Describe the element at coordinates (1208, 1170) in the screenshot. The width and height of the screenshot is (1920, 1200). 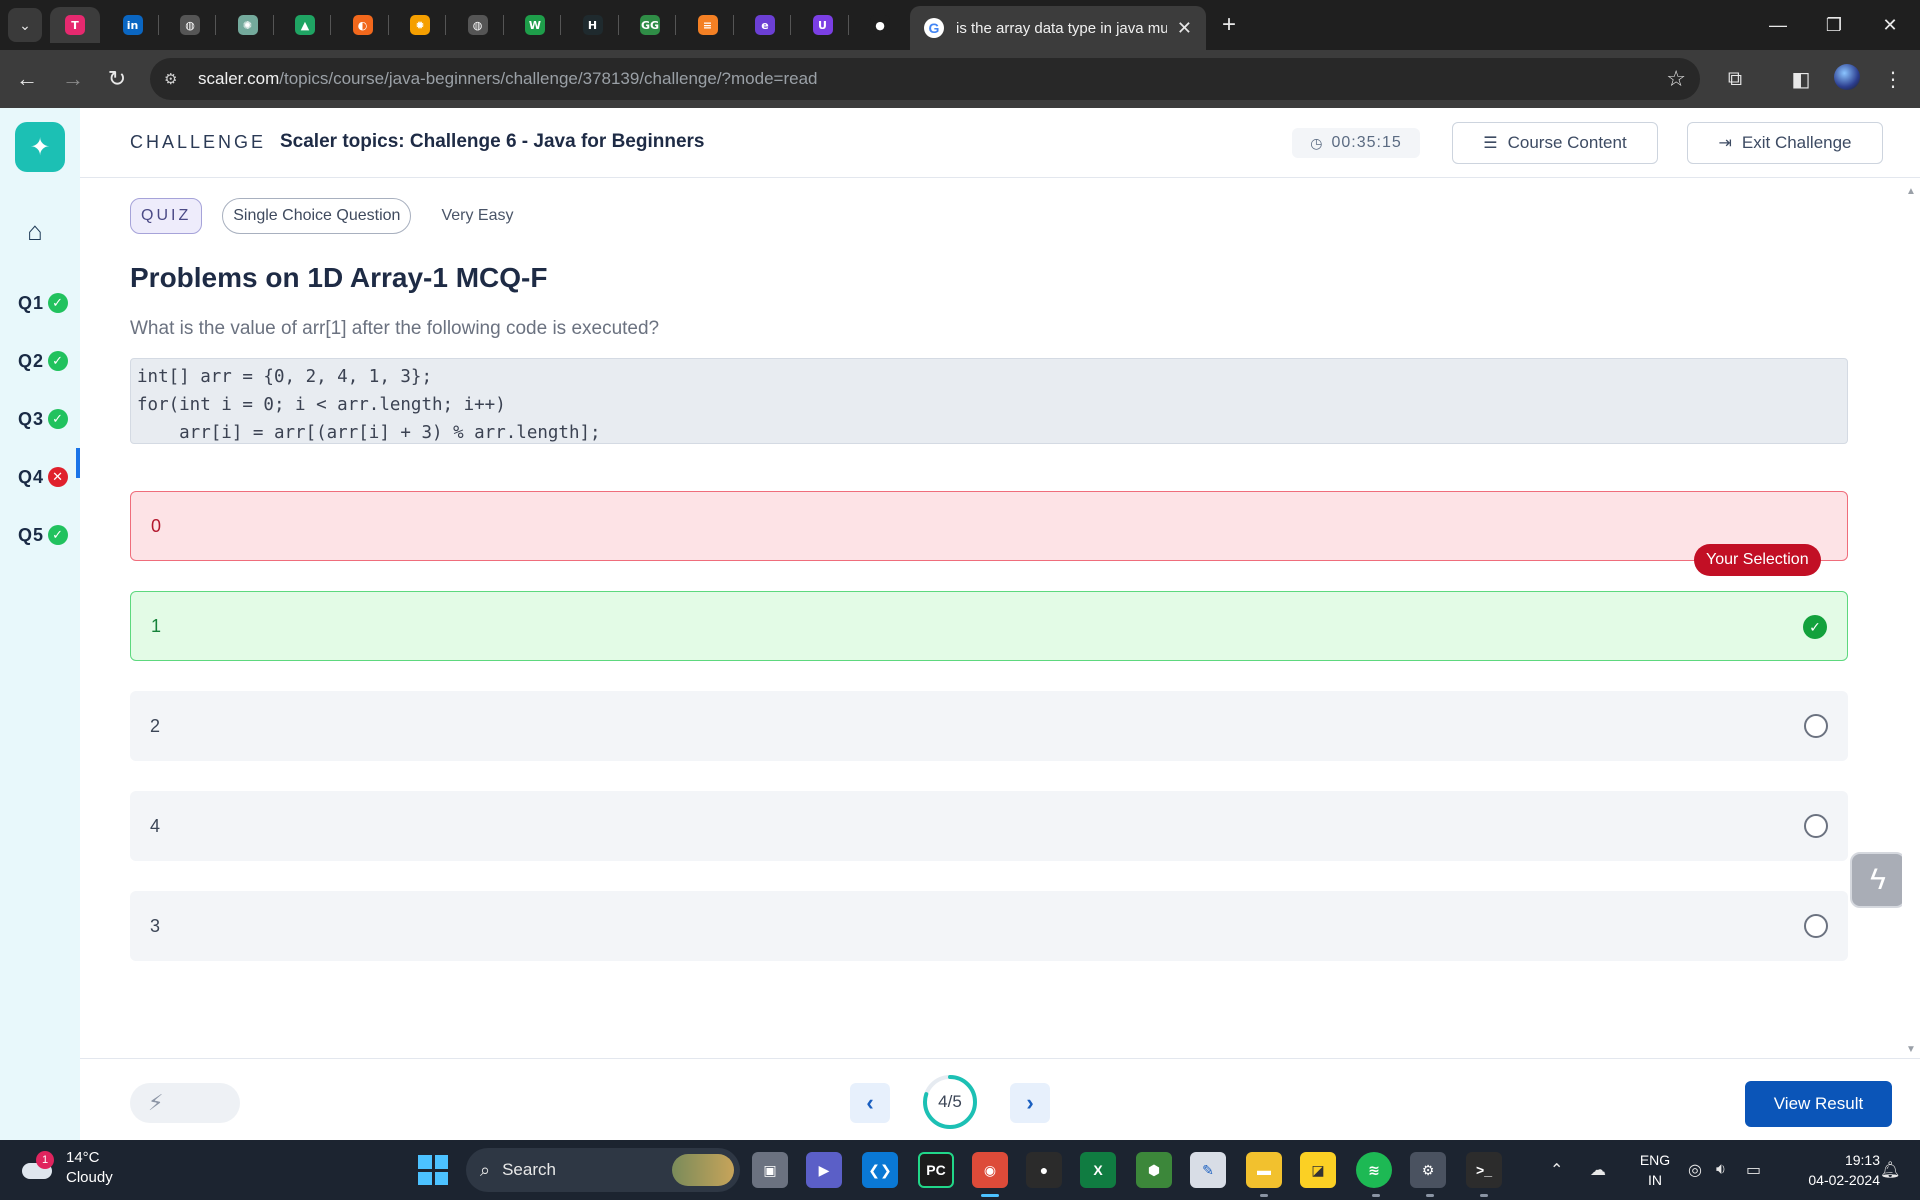
I see `notepad-icon: ✎` at that location.